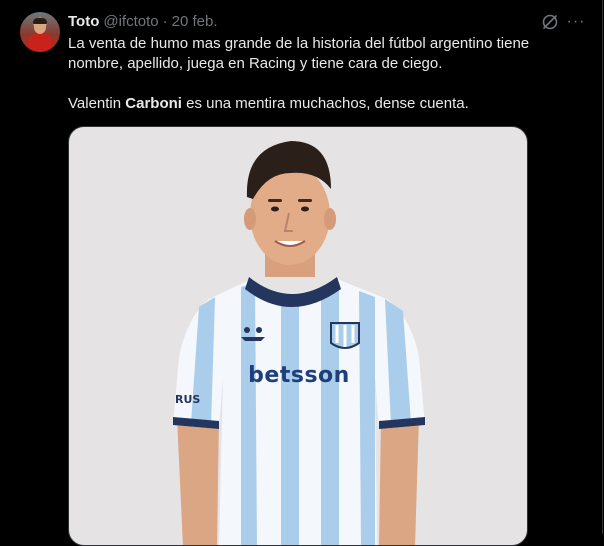 This screenshot has width=604, height=546. What do you see at coordinates (83, 22) in the screenshot?
I see `author-name: Toto` at bounding box center [83, 22].